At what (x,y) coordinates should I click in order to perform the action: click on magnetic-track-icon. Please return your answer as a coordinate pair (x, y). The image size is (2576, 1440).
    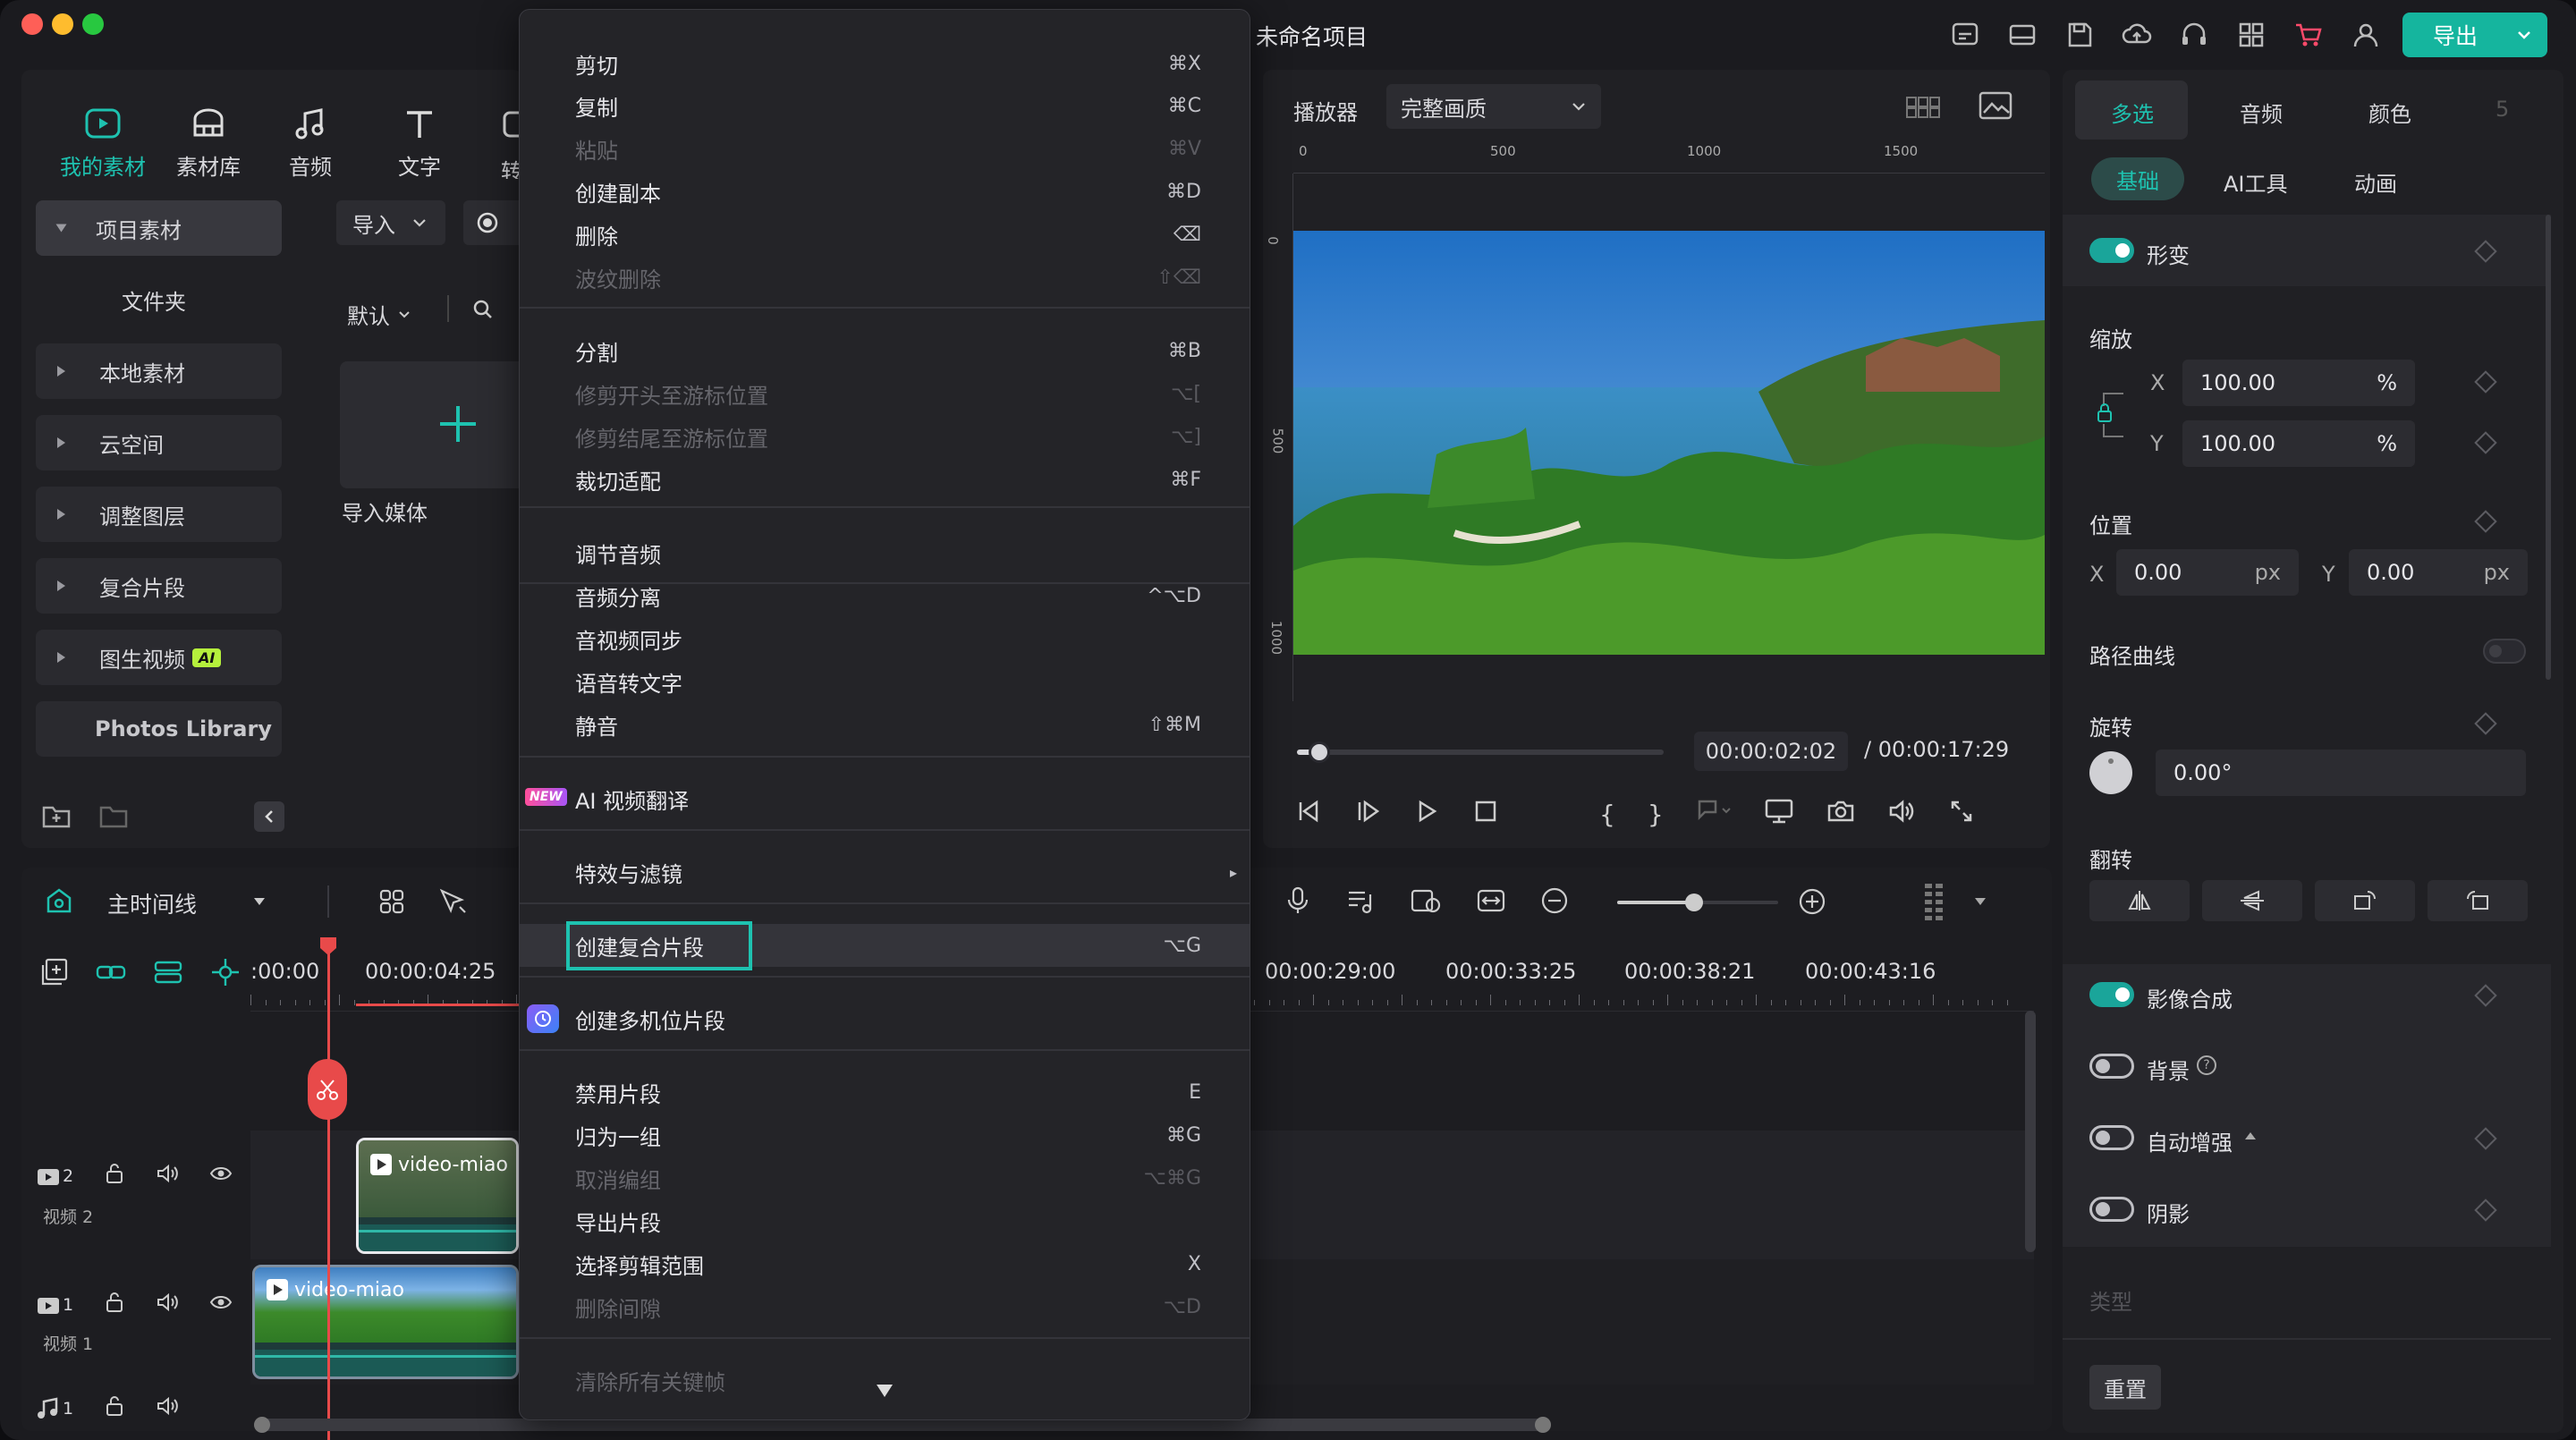
    Looking at the image, I should click on (168, 975).